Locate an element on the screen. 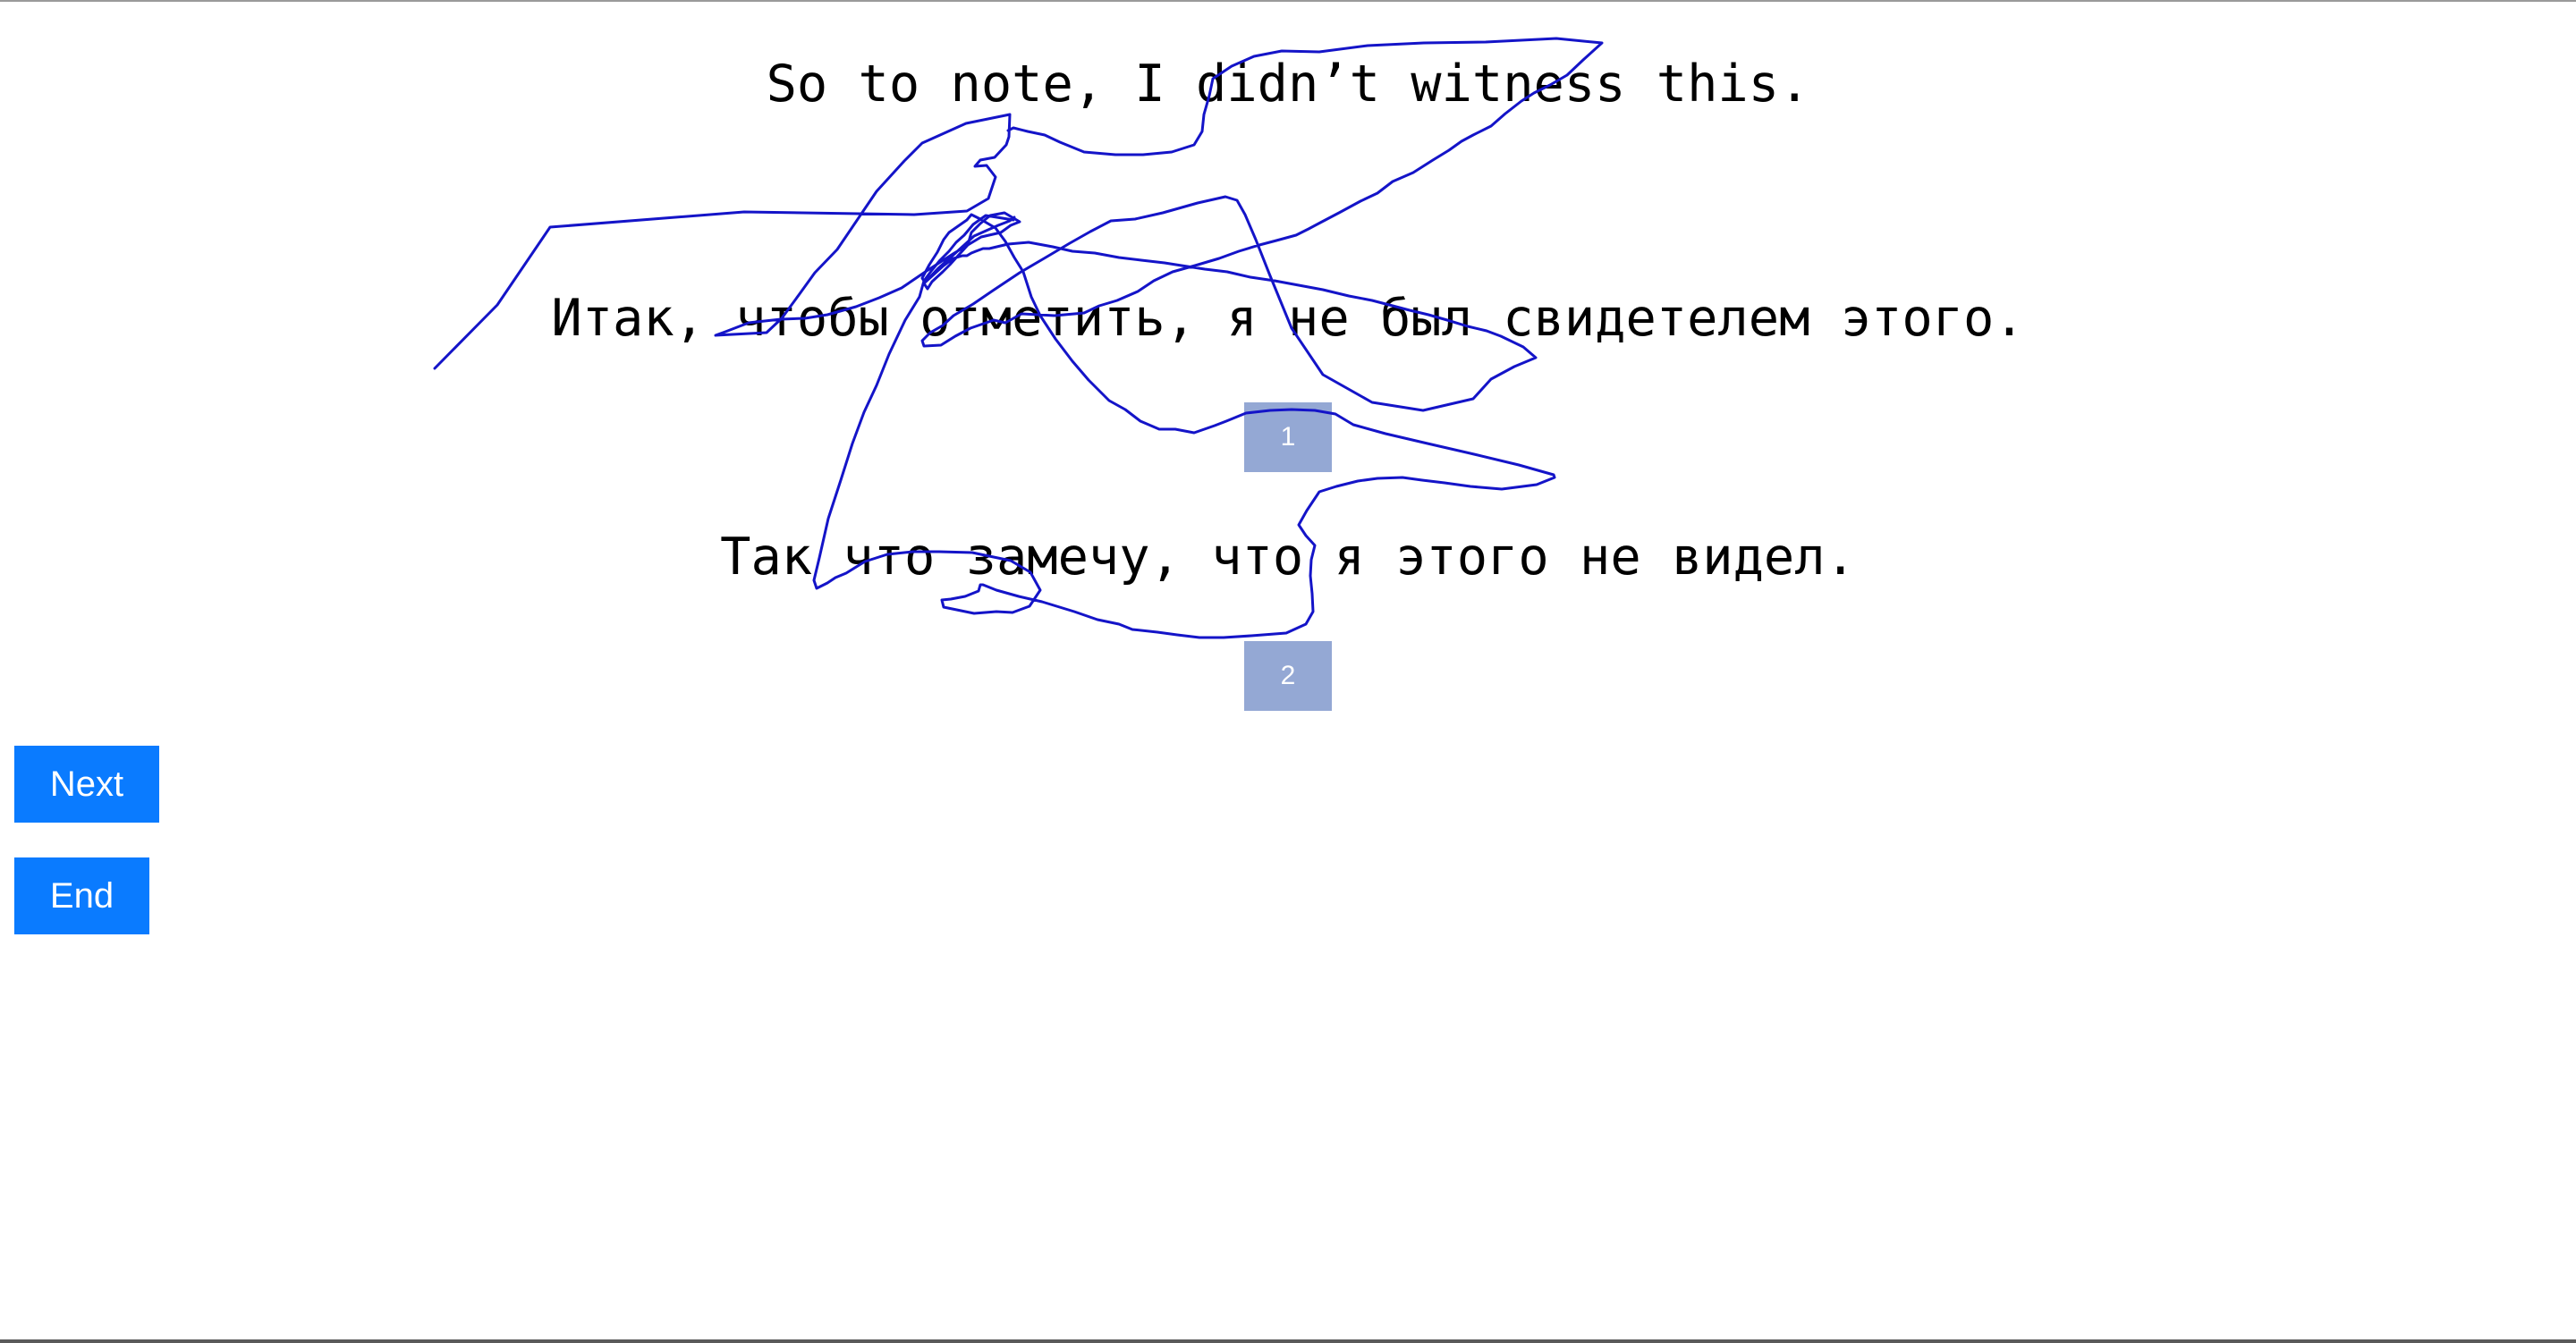 The image size is (2576, 1343). top-border is located at coordinates (1288, 1).